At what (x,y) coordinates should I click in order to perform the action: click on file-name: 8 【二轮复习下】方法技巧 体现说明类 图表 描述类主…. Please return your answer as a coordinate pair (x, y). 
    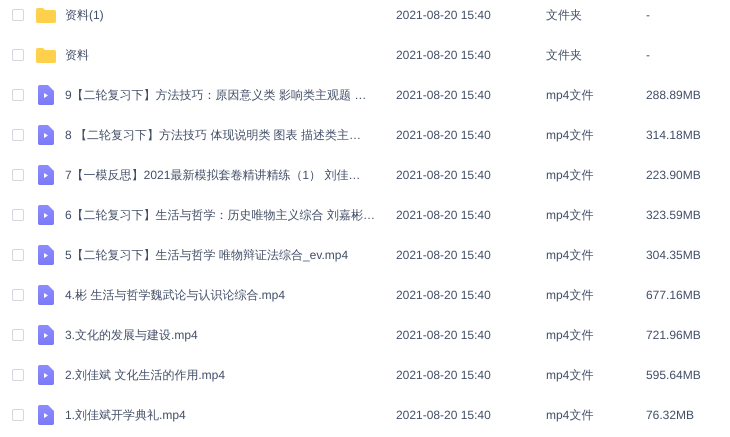
    Looking at the image, I should click on (213, 135).